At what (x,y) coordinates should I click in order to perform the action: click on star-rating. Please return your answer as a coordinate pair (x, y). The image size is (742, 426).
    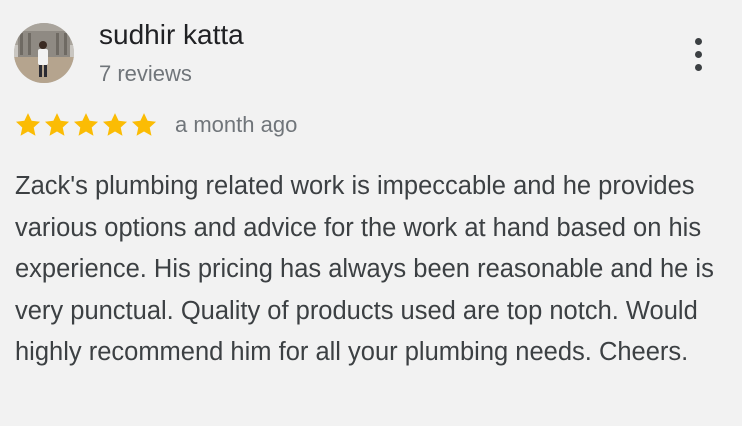
    Looking at the image, I should click on (86, 125).